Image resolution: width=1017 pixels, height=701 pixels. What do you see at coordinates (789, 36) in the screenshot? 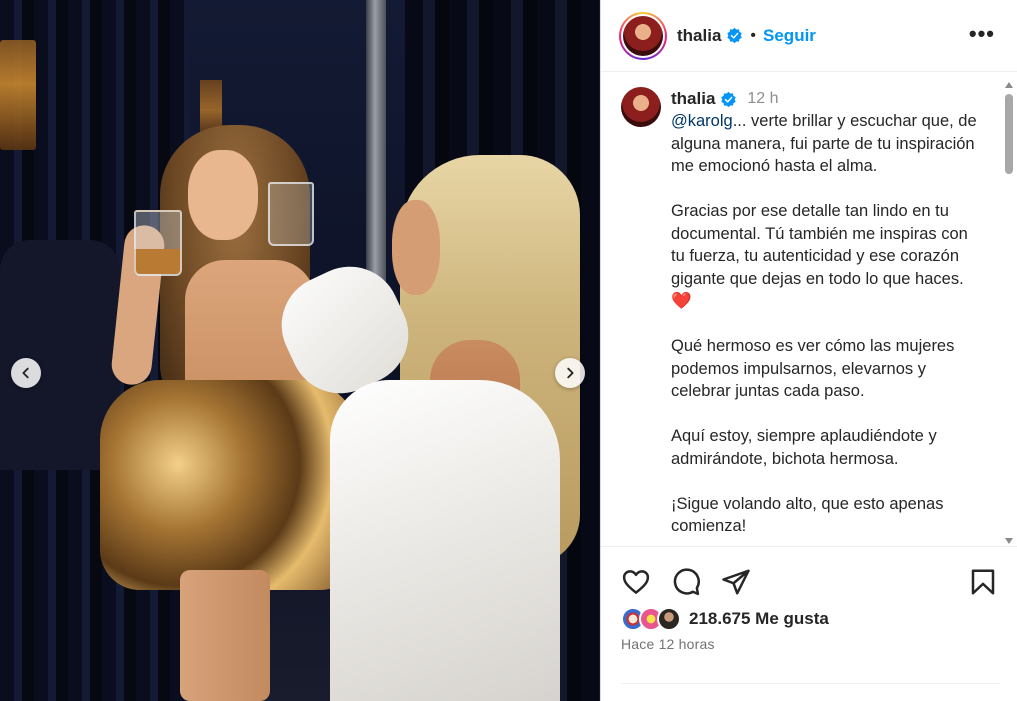
I see `follow-button: Seguir` at bounding box center [789, 36].